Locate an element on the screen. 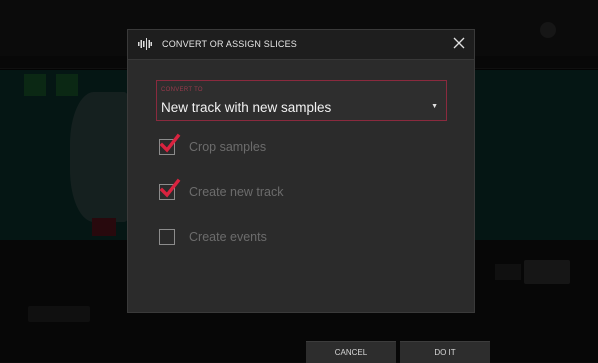 The width and height of the screenshot is (598, 363). do-it-button: DO IT is located at coordinates (445, 352).